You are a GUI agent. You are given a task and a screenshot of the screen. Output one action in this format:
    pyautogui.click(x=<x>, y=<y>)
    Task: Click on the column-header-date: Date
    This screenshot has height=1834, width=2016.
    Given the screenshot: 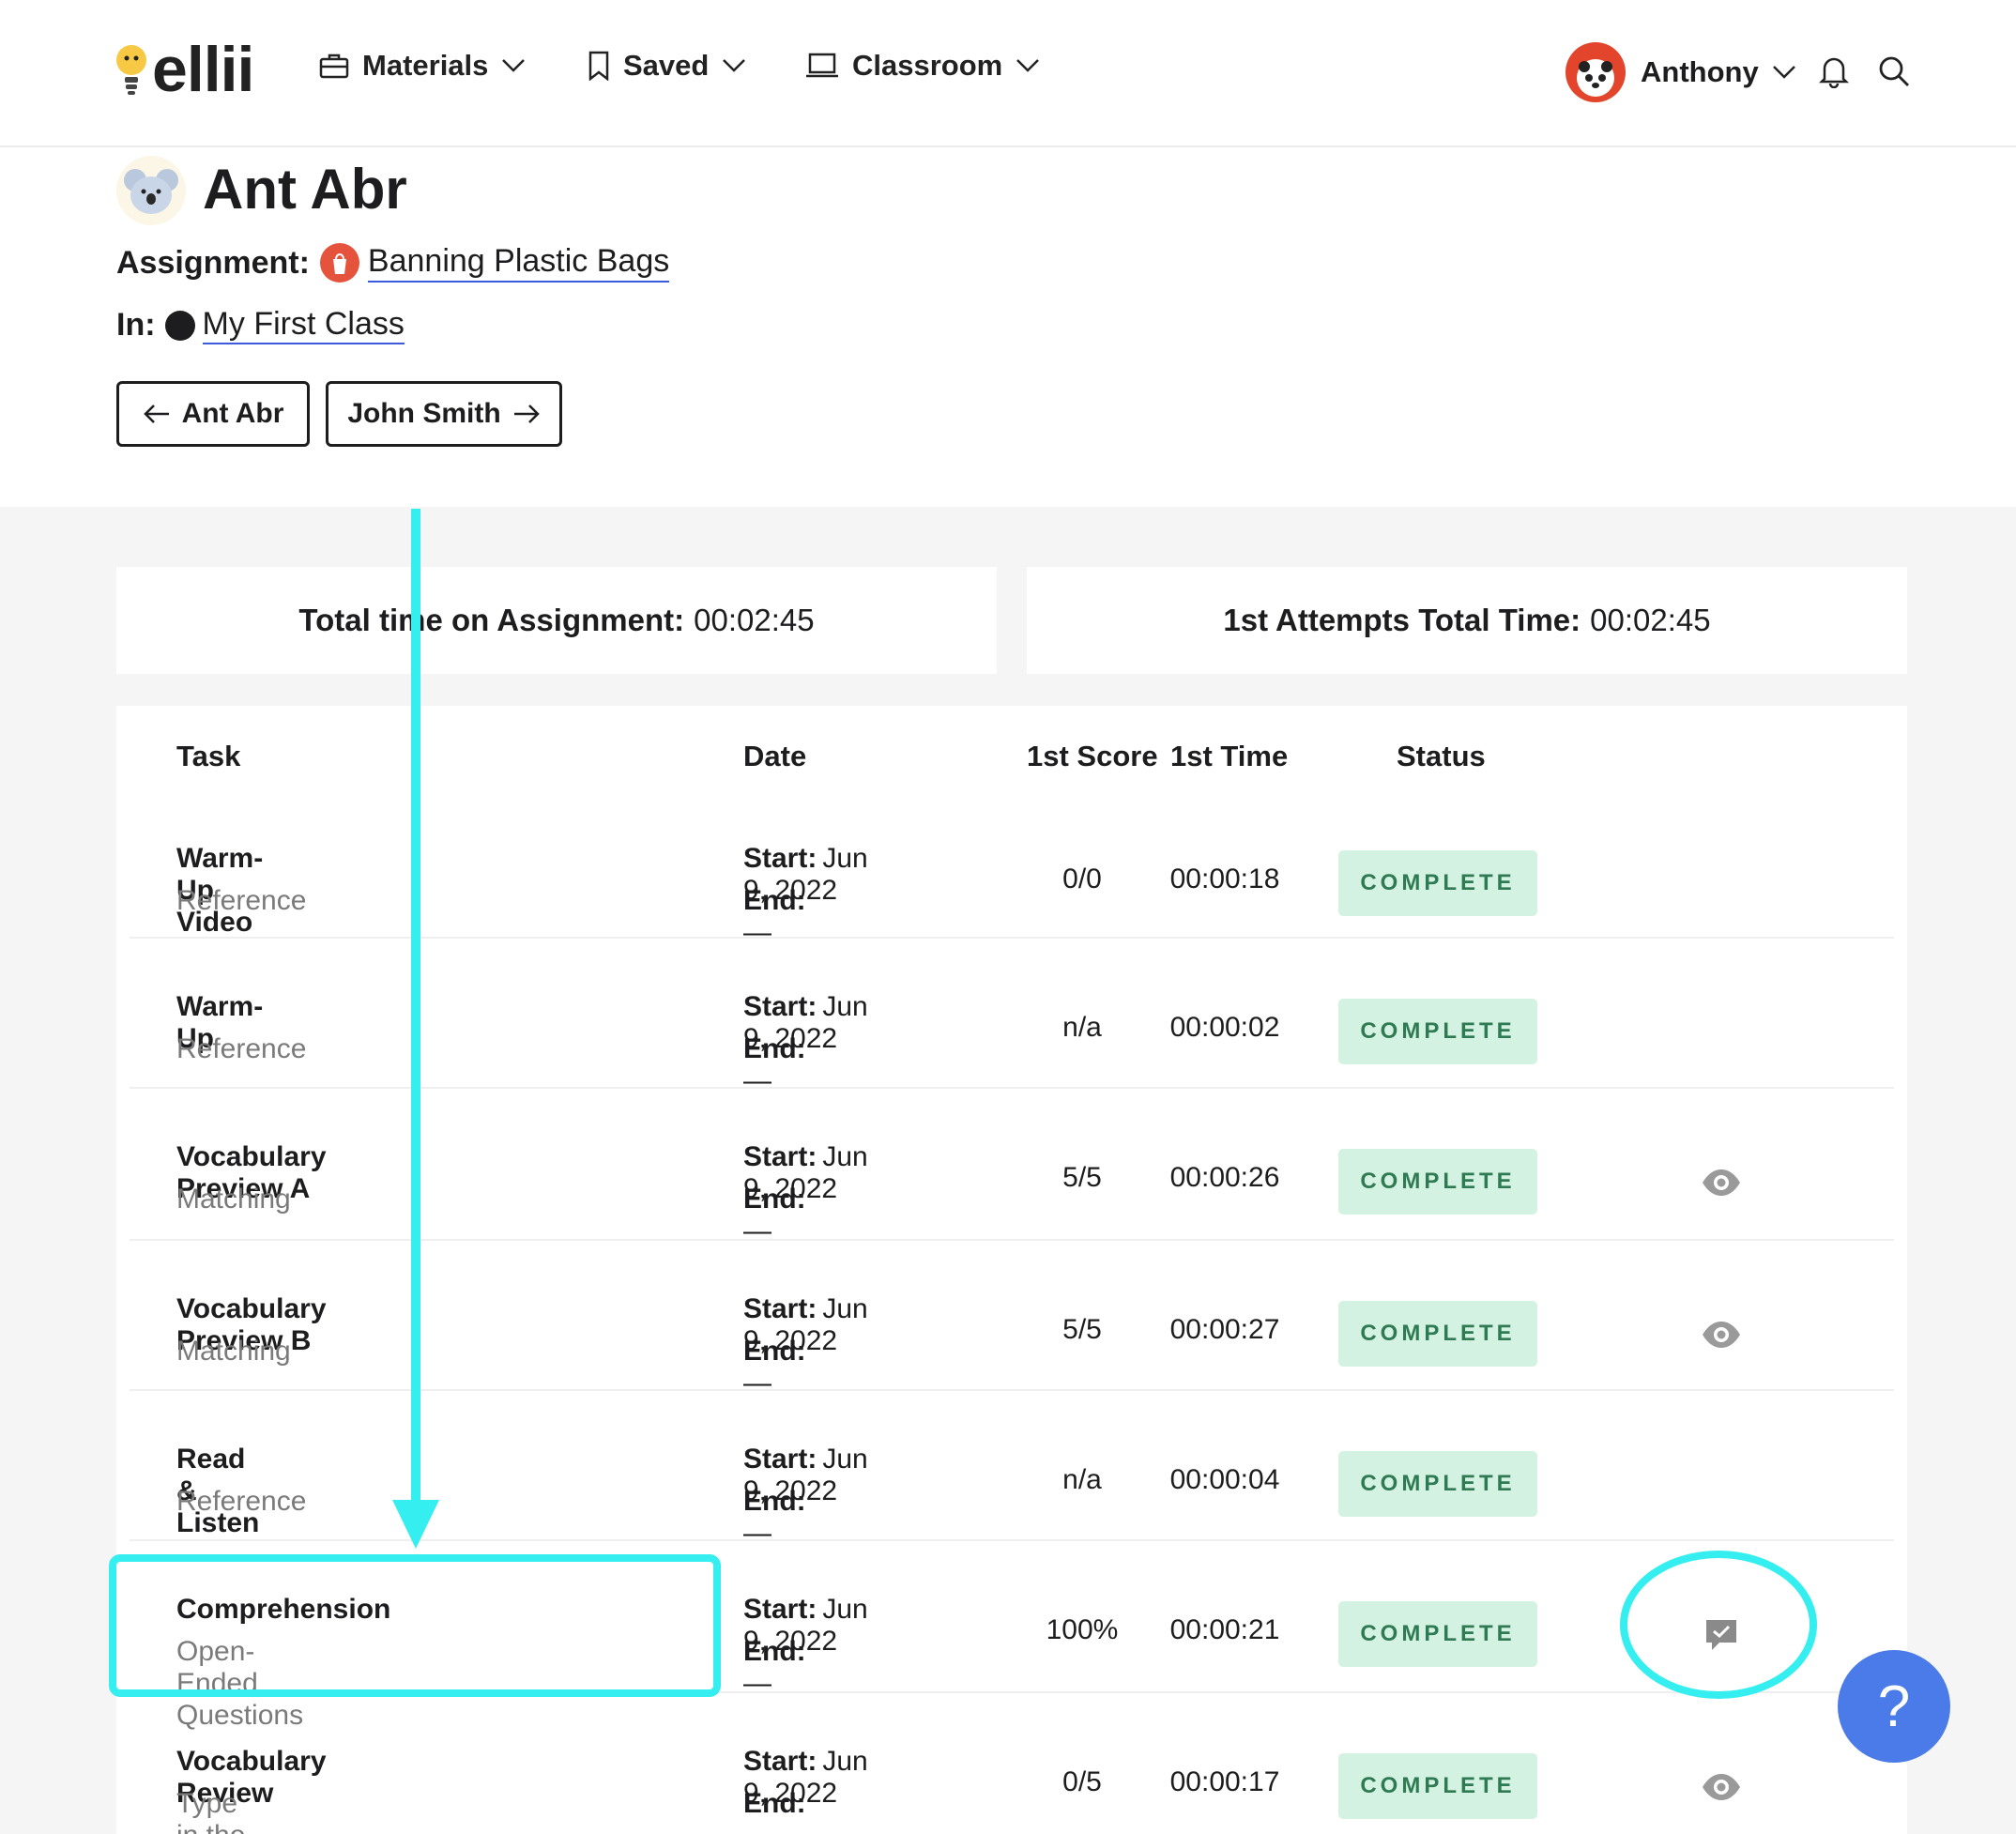 What is the action you would take?
    pyautogui.click(x=775, y=756)
    